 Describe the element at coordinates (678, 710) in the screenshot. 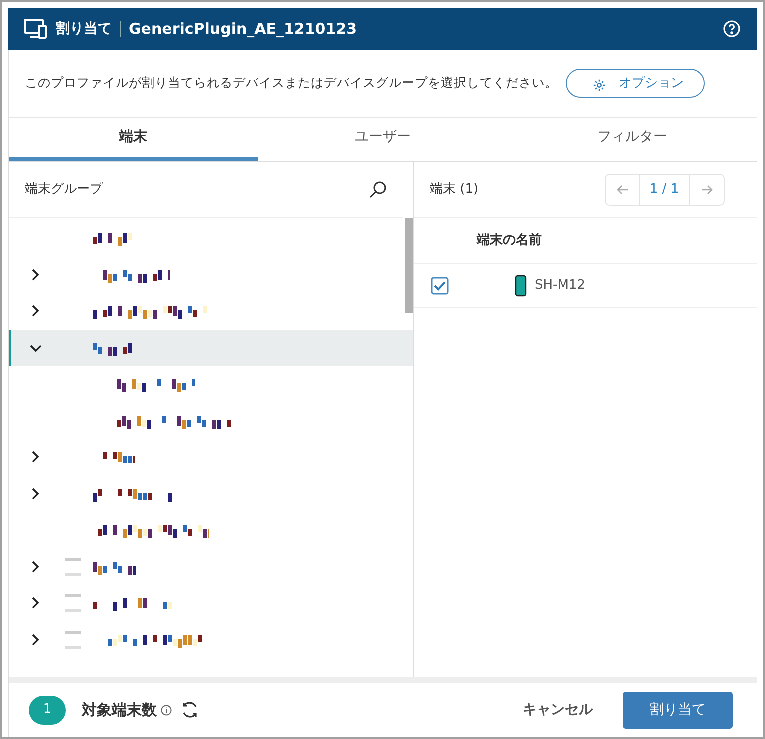

I see `assign-button: 割り当て` at that location.